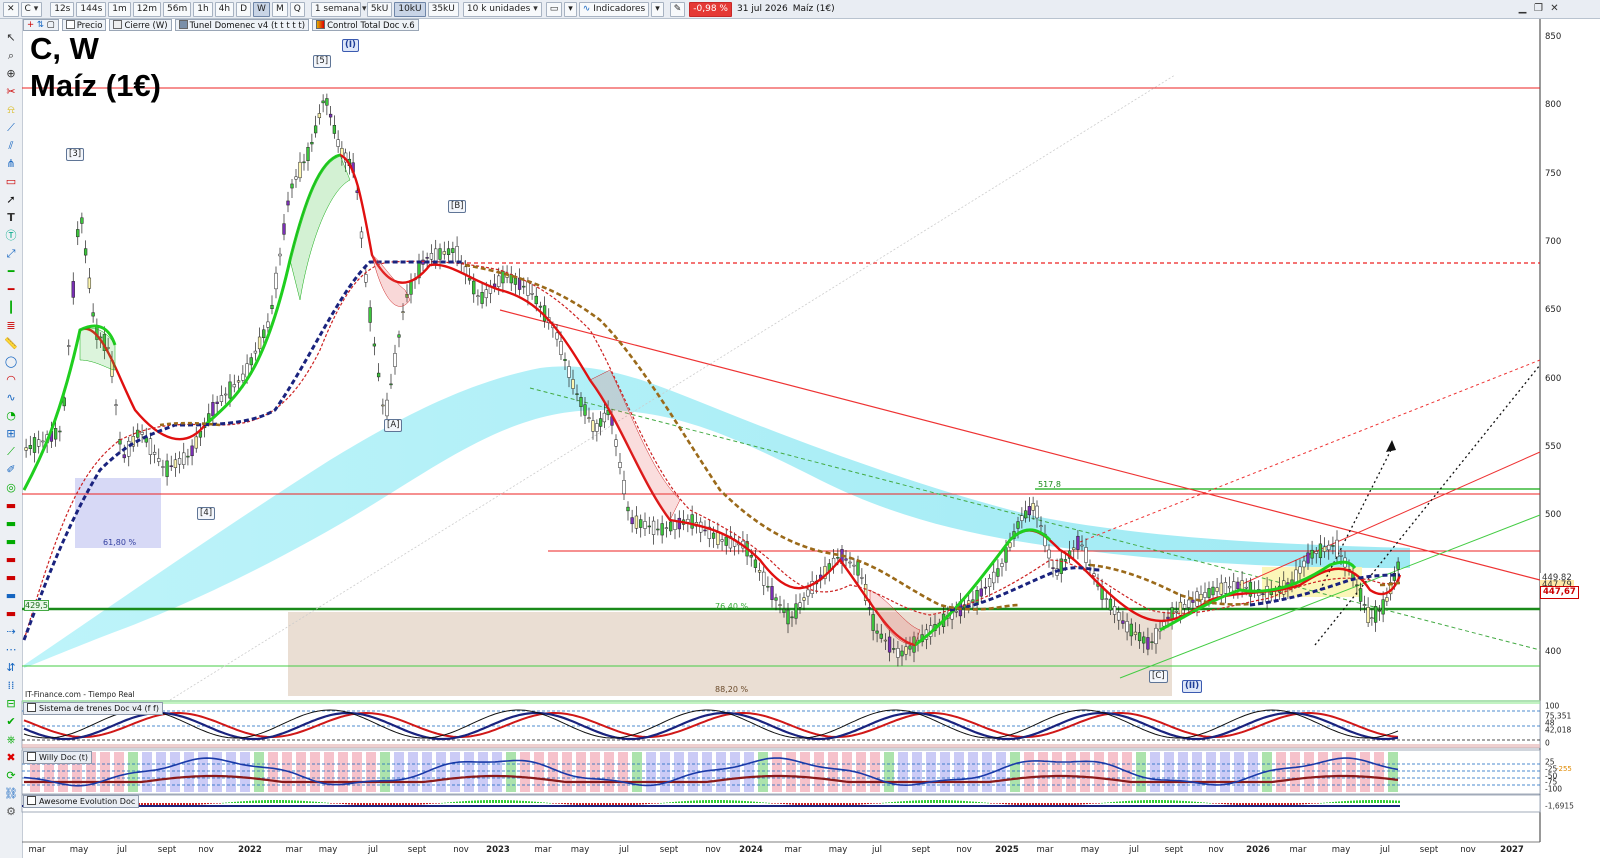  I want to click on trenes-pane, so click(781, 724).